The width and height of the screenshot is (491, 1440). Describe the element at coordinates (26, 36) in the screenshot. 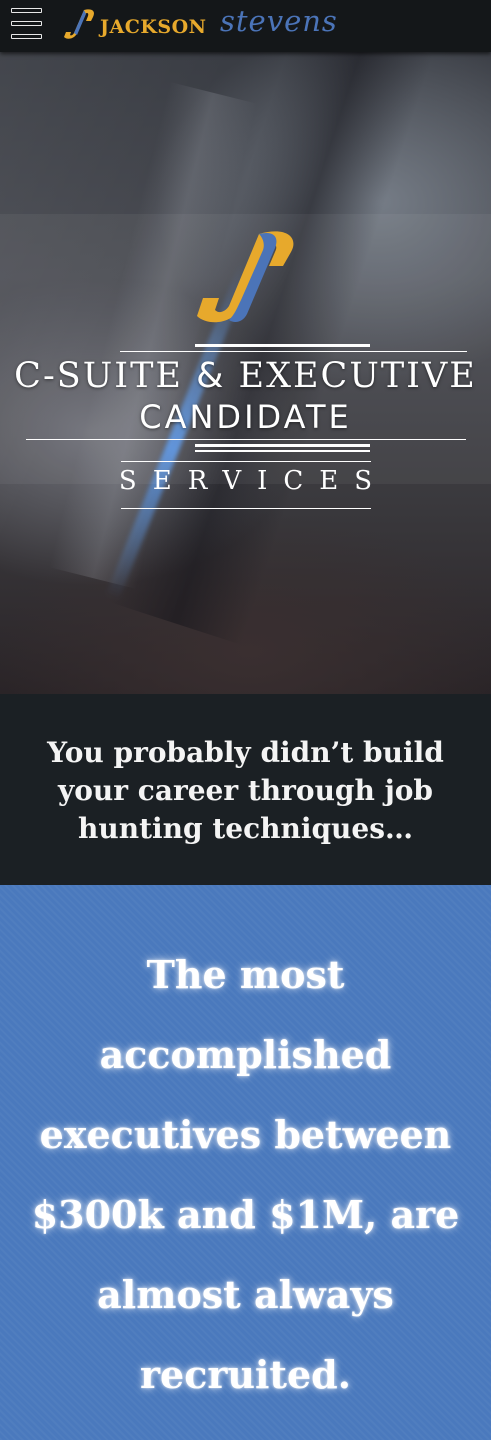

I see `menu-bar-bottom` at that location.